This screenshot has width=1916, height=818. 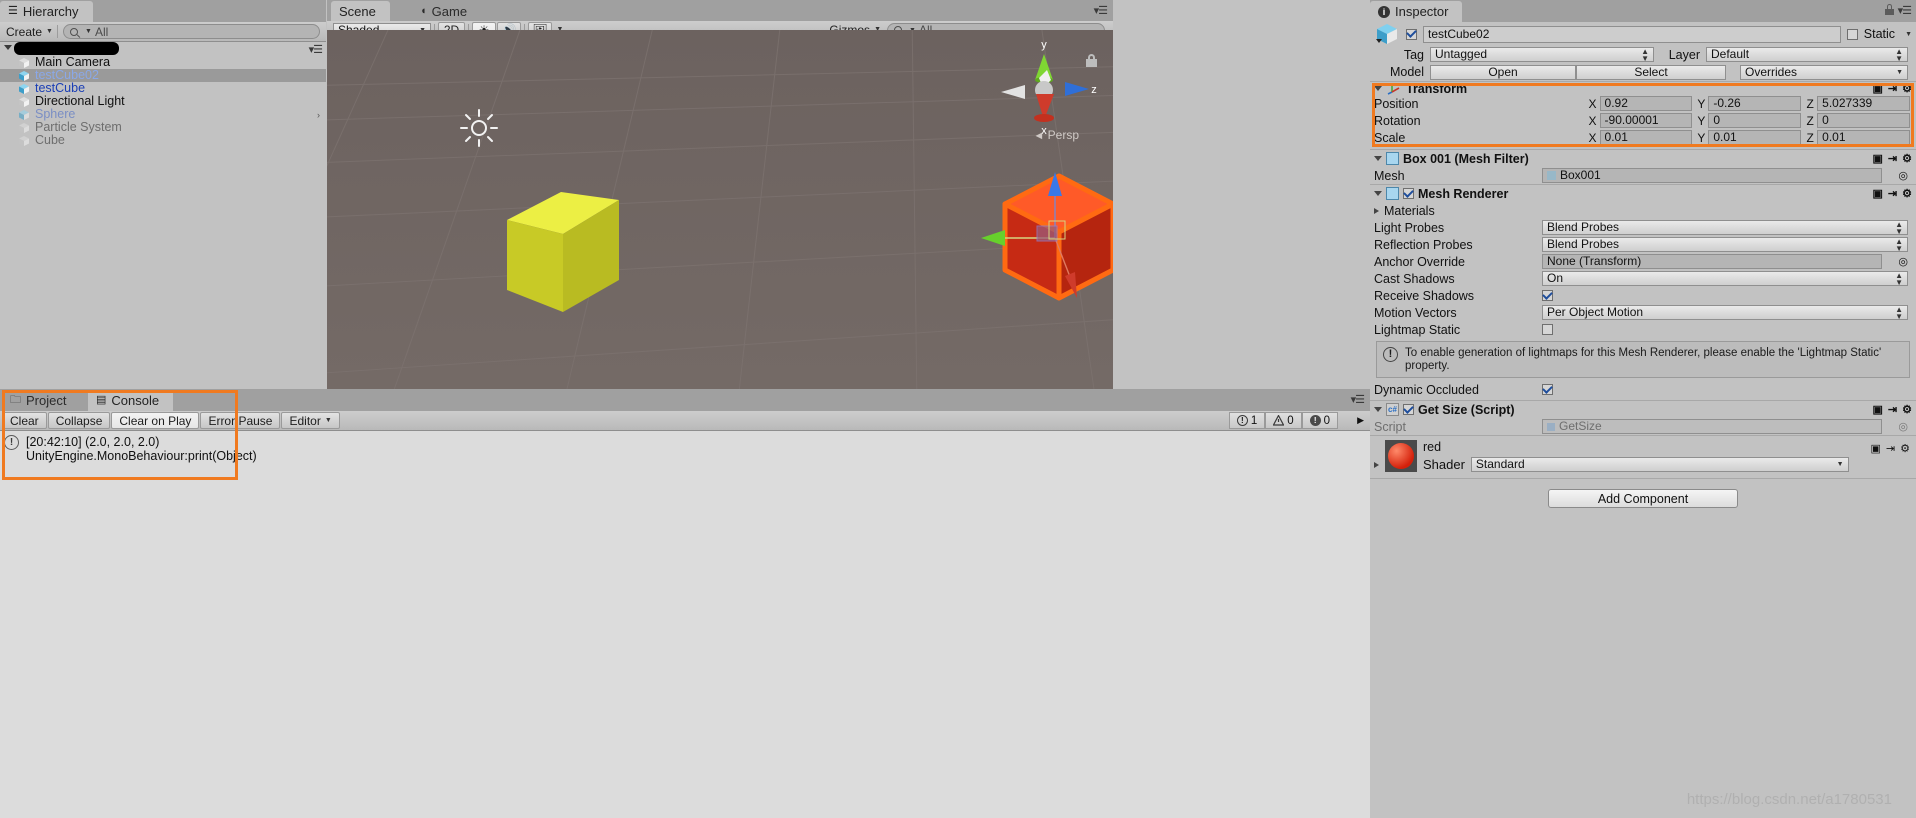 What do you see at coordinates (1547, 295) in the screenshot?
I see `receive-shadows-checkbox` at bounding box center [1547, 295].